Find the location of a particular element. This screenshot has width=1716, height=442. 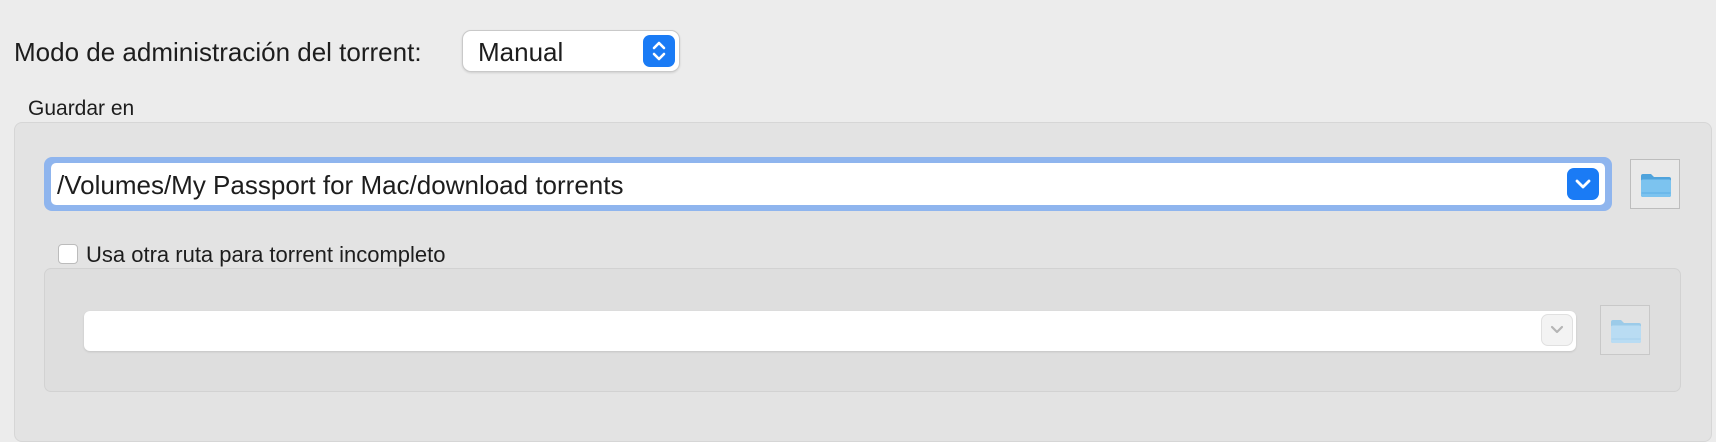

browse-incomplete-path-button is located at coordinates (1625, 330).